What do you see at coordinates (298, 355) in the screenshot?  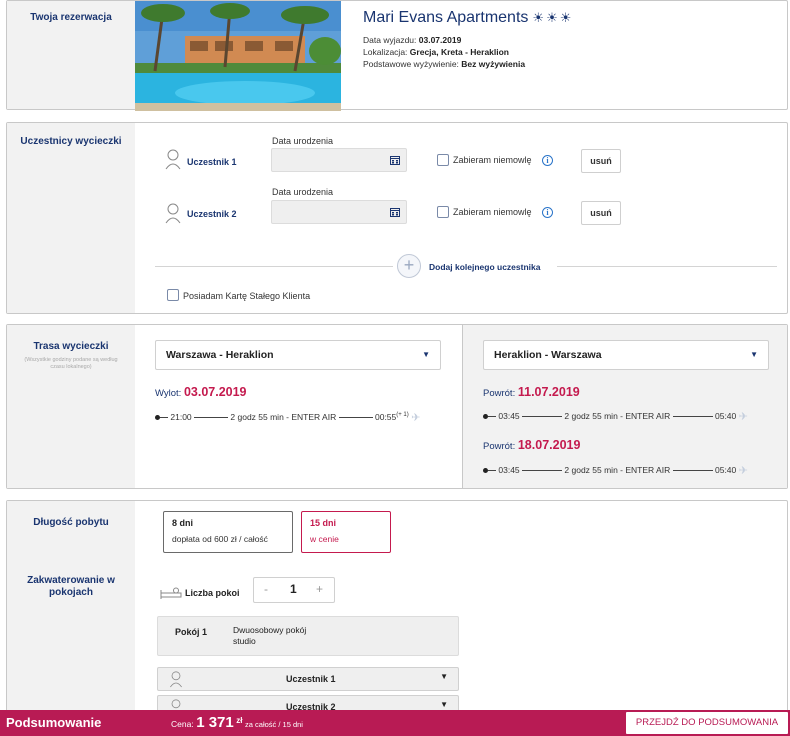 I see `outbound-route-select: Warszawa - Heraklion ▼` at bounding box center [298, 355].